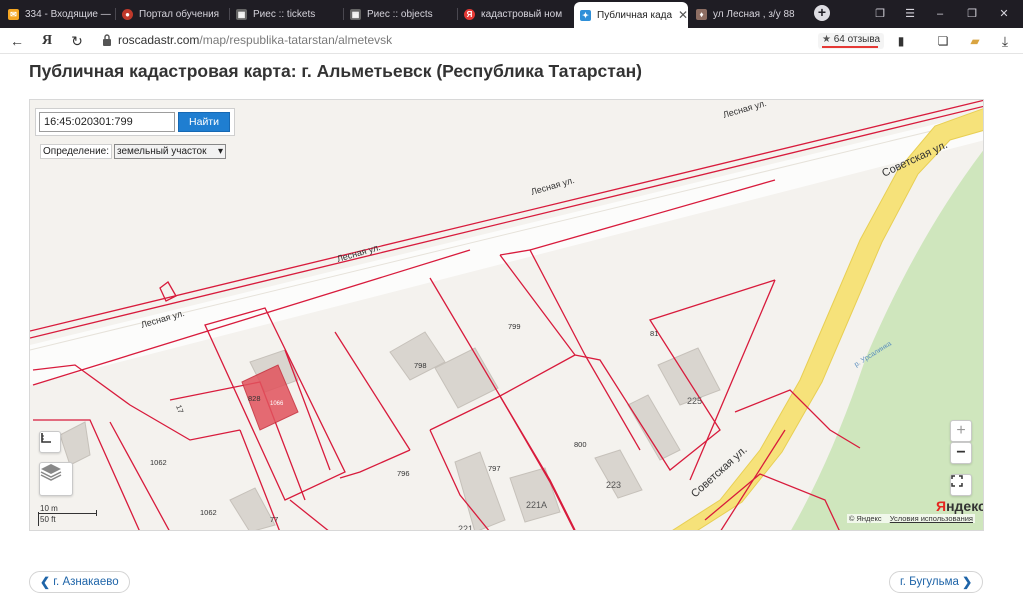 The height and width of the screenshot is (616, 1023). I want to click on map-scale: 10 m 50 ft, so click(69, 514).